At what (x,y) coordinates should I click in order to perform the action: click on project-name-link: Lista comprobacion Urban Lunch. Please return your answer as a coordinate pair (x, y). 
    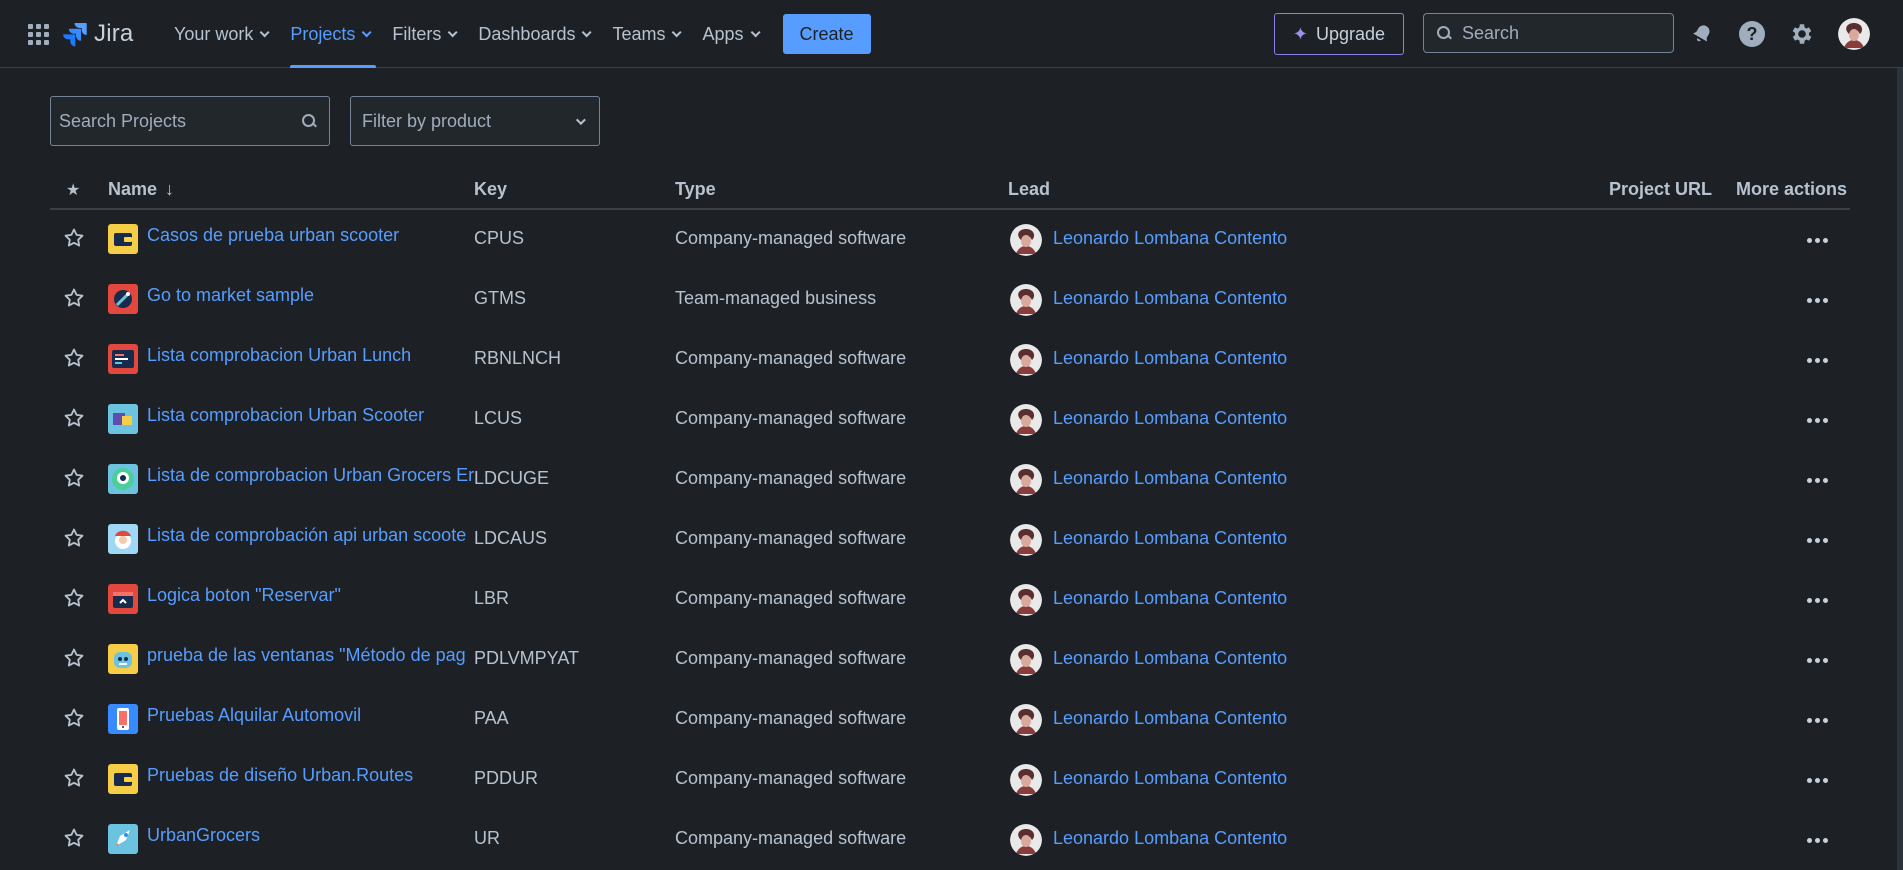
    Looking at the image, I should click on (326, 355).